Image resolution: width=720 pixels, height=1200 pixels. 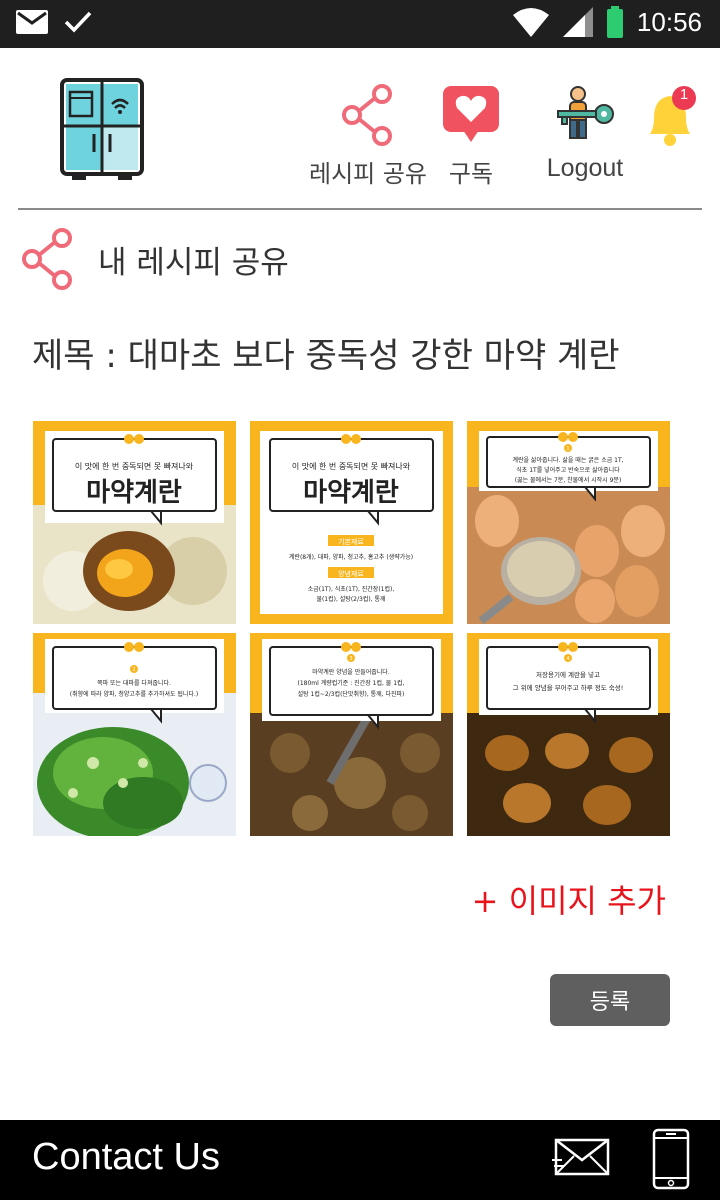 I want to click on tile-step-number: 3, so click(x=350, y=659).